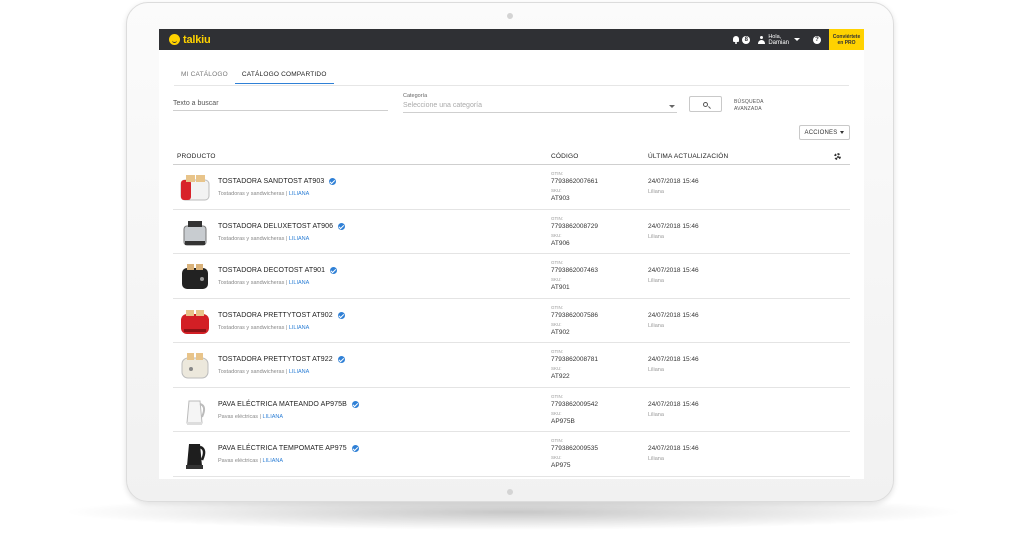  What do you see at coordinates (557, 351) in the screenshot?
I see `gtin-label: GTIN:` at bounding box center [557, 351].